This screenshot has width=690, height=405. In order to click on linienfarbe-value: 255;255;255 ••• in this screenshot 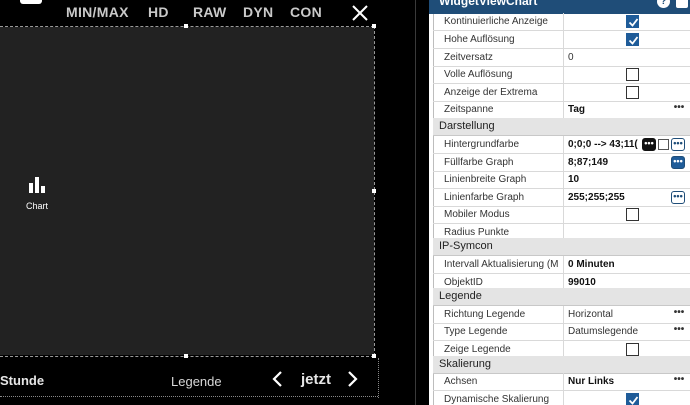, I will do `click(627, 197)`.